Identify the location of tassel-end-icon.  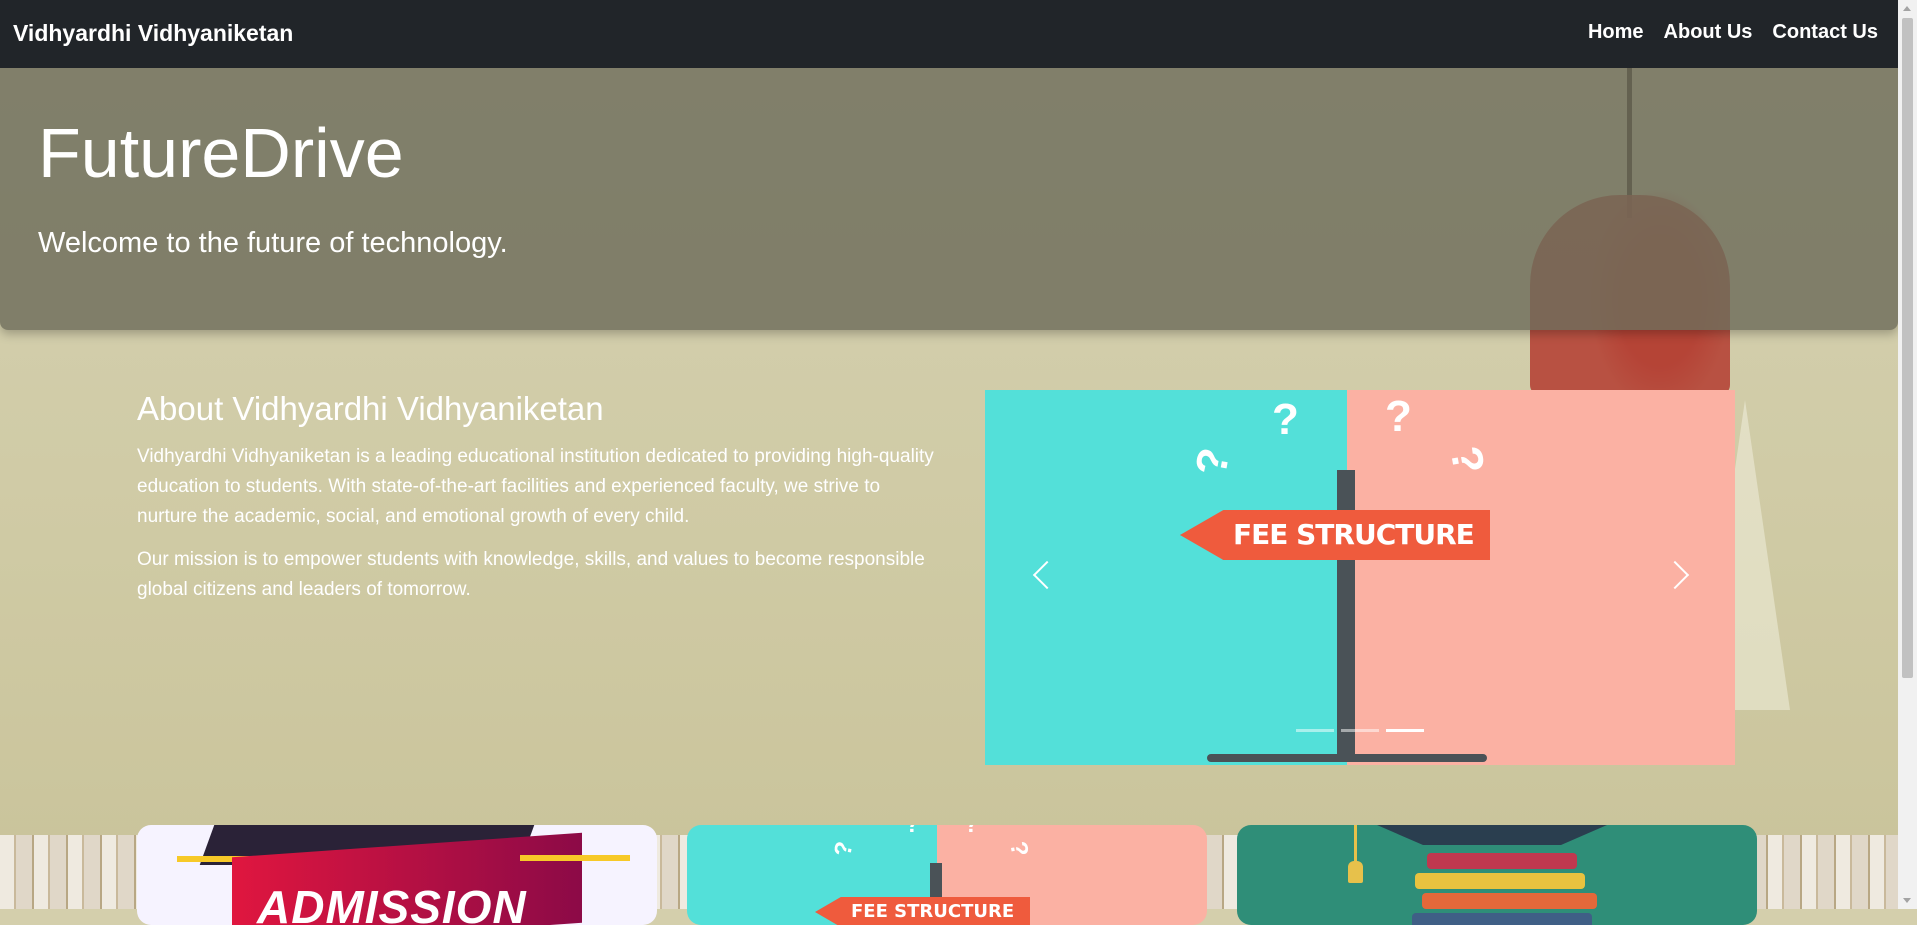
(1355, 872).